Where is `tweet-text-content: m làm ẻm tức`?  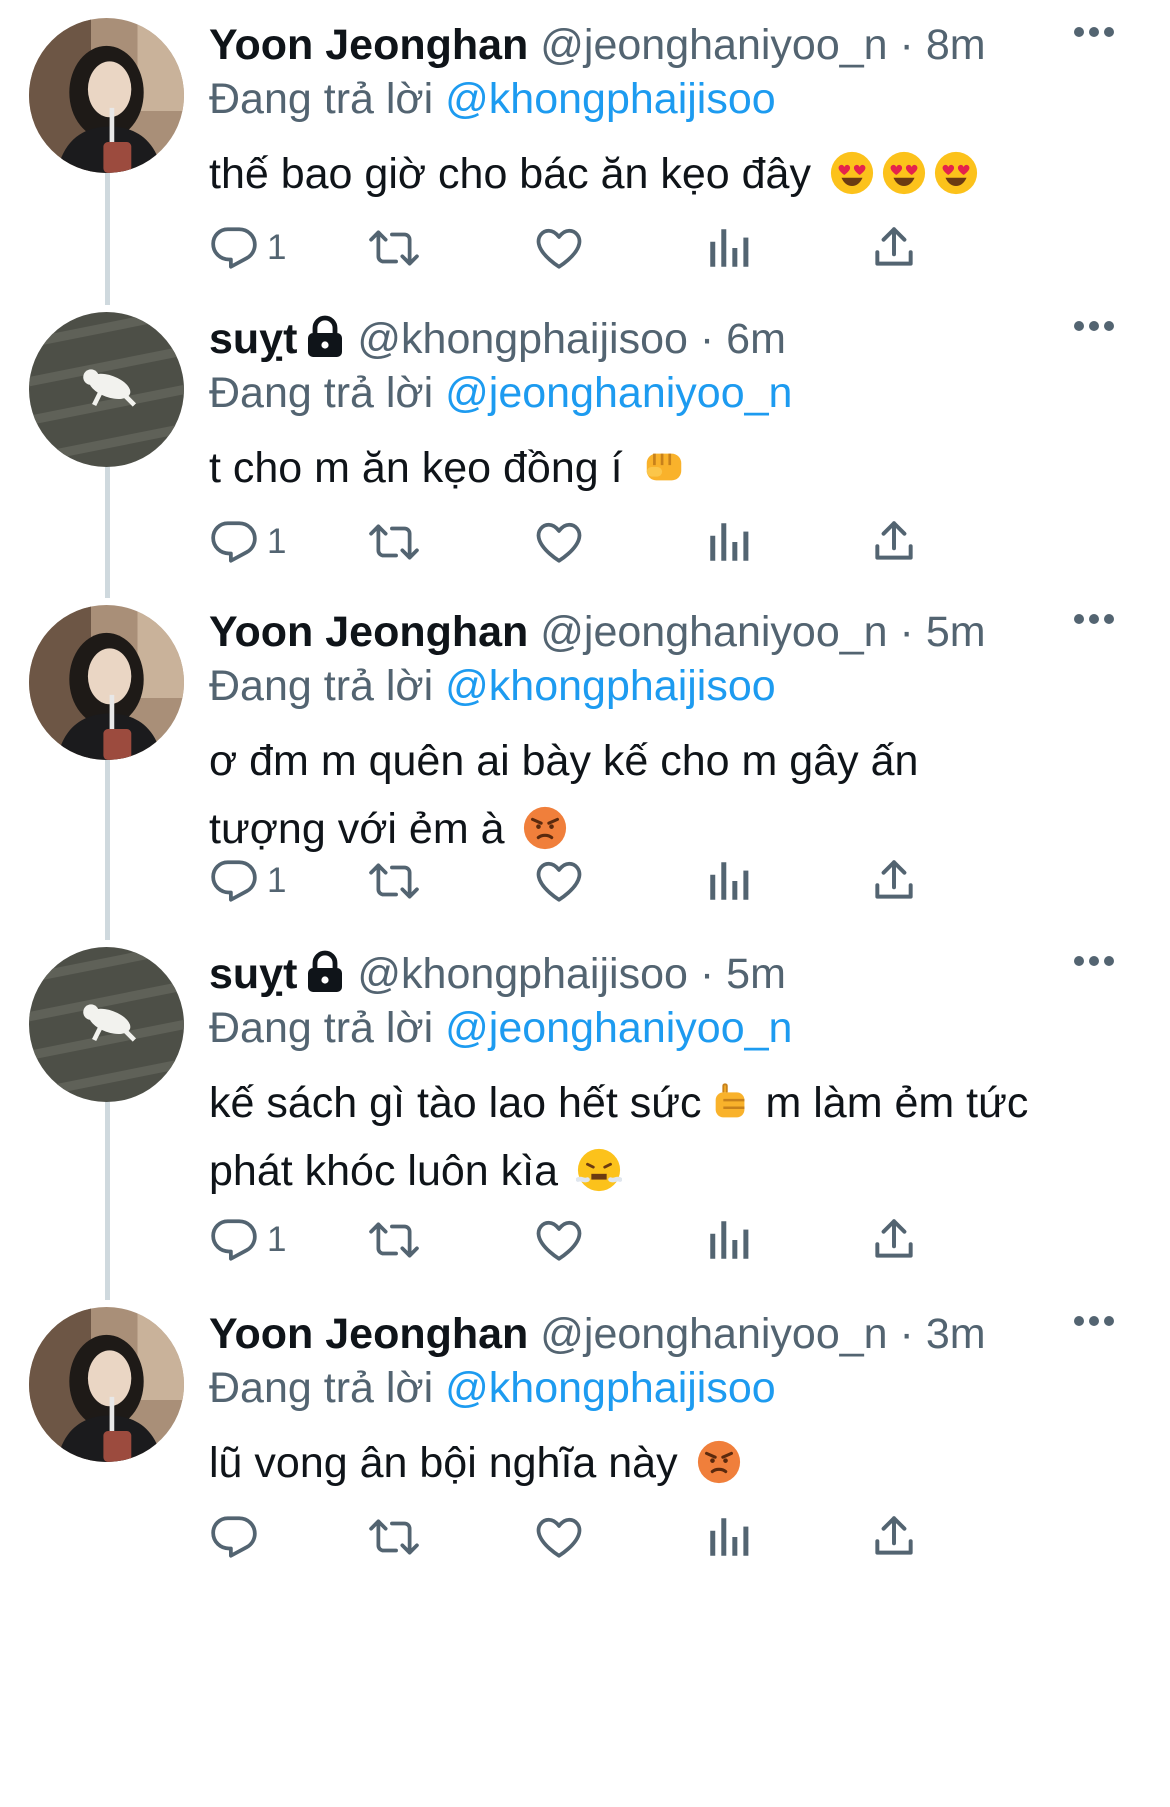
tweet-text-content: m làm ẻm tức is located at coordinates (897, 1103).